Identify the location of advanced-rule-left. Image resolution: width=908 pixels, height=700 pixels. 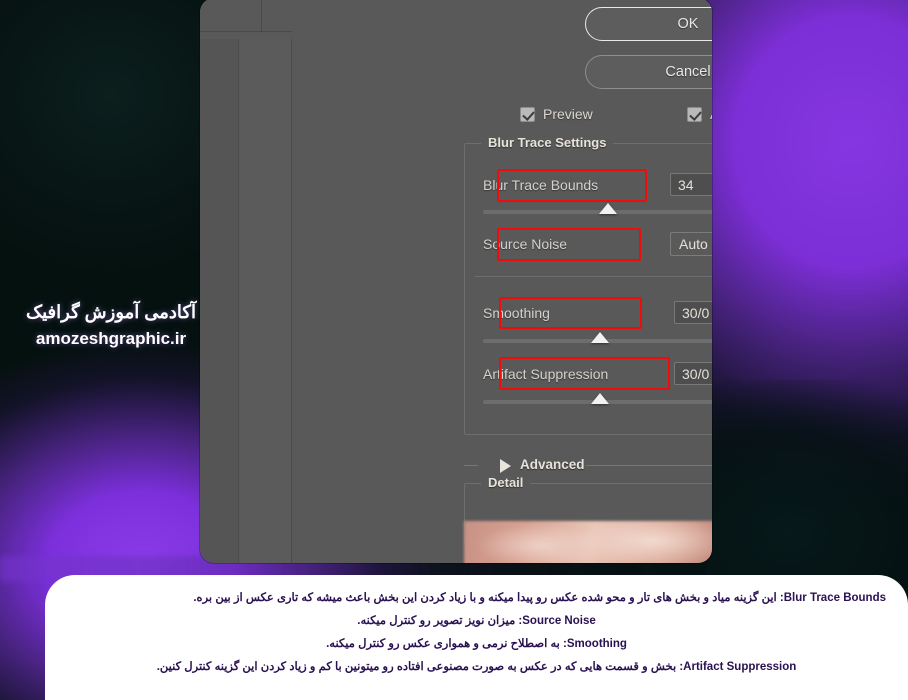
(471, 465).